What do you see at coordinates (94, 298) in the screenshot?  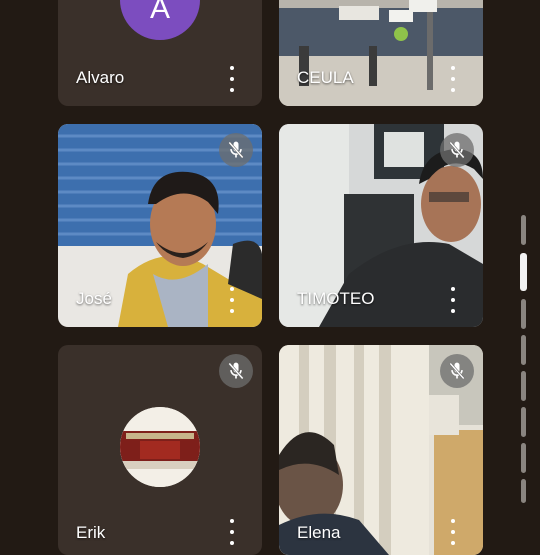 I see `participant-name: José` at bounding box center [94, 298].